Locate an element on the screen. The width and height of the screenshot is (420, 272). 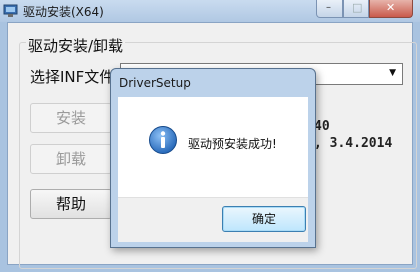
install-button: 安装 is located at coordinates (71, 118).